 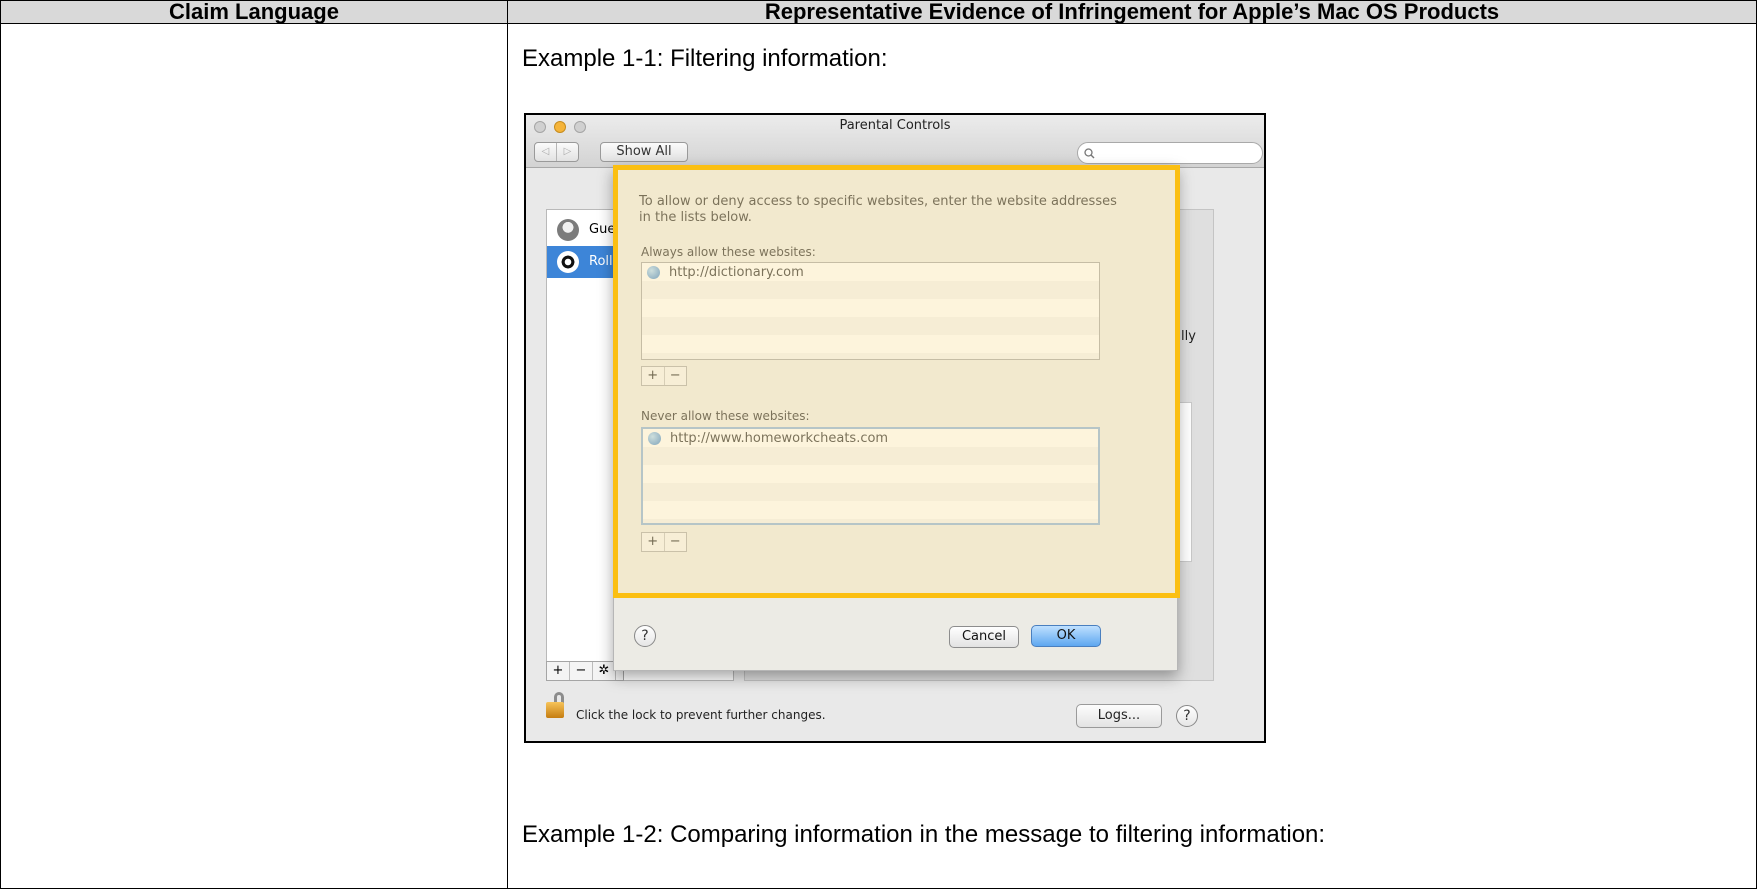 What do you see at coordinates (254, 12) in the screenshot?
I see `claim-language-header: Claim Language` at bounding box center [254, 12].